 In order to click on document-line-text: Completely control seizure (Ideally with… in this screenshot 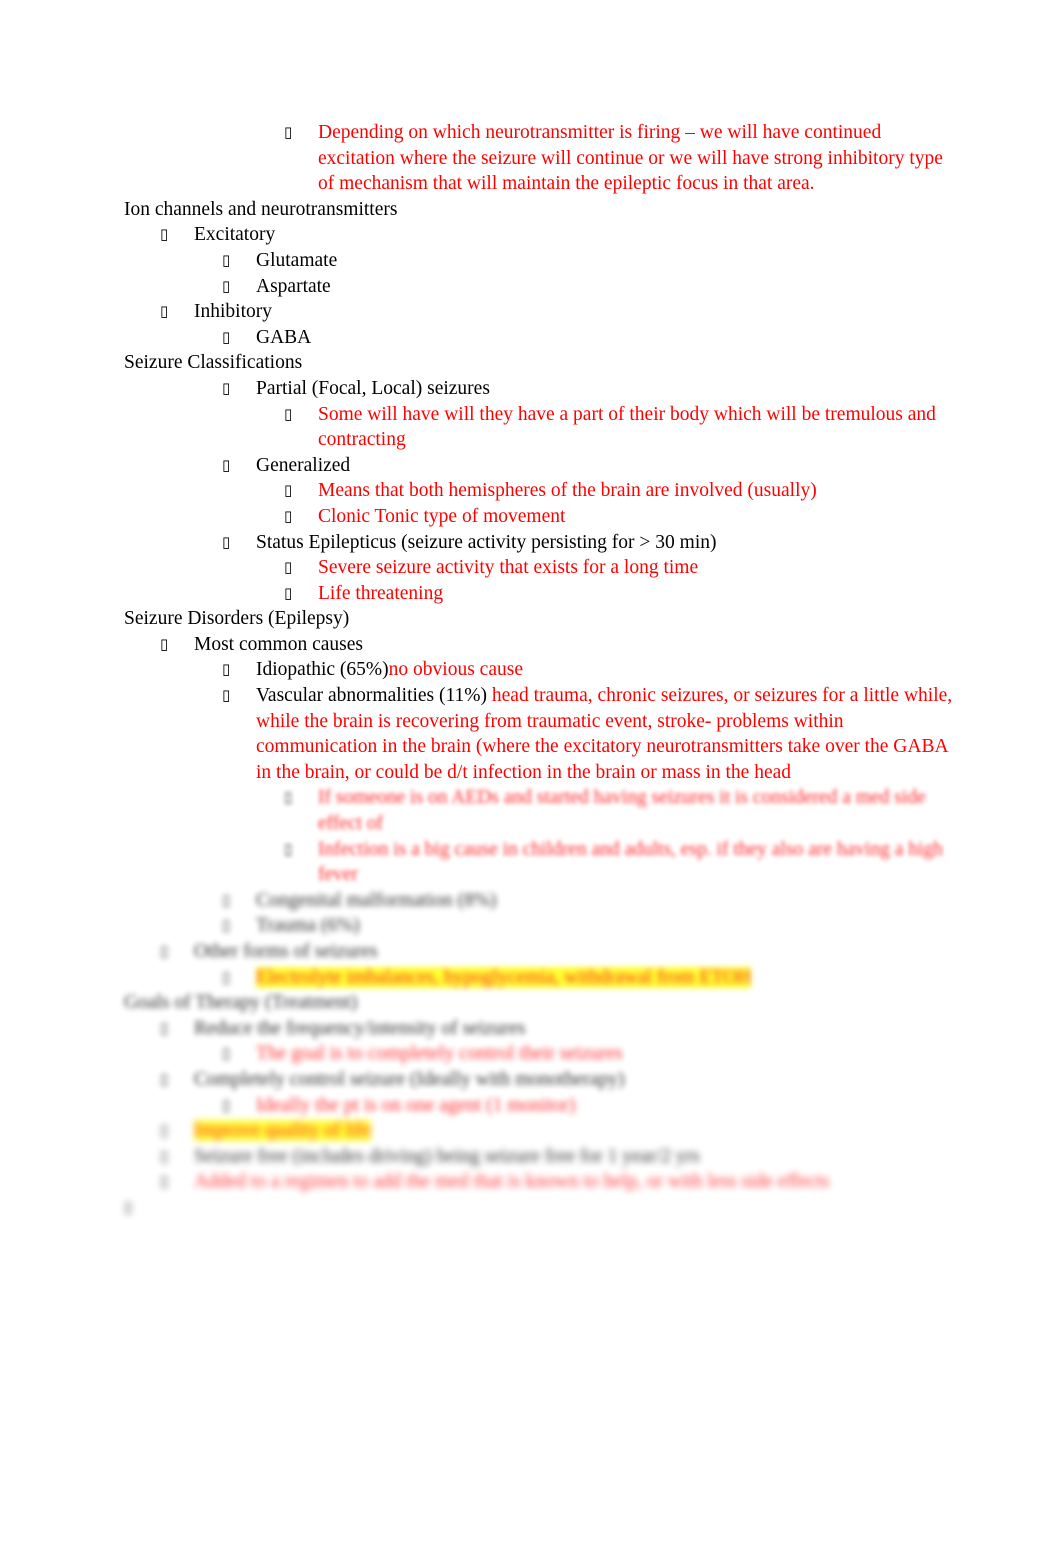, I will do `click(574, 1080)`.